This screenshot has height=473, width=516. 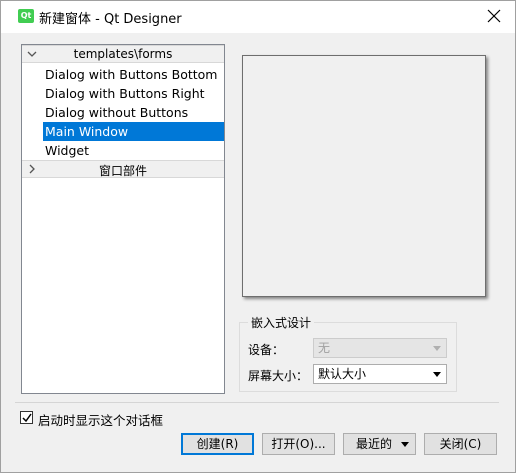 What do you see at coordinates (380, 348) in the screenshot?
I see `device-combo: 无` at bounding box center [380, 348].